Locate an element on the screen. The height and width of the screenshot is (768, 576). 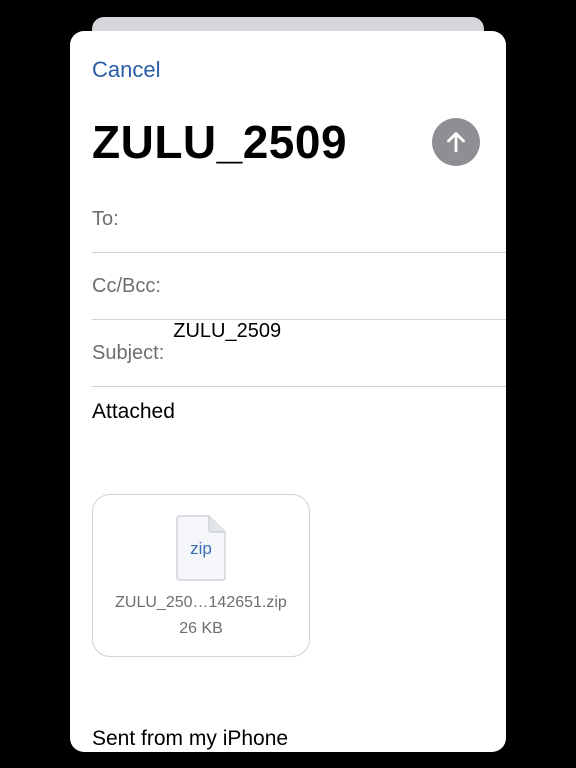
attachment-tile: zip ZULU_250…142651.zip 26 KB is located at coordinates (201, 575).